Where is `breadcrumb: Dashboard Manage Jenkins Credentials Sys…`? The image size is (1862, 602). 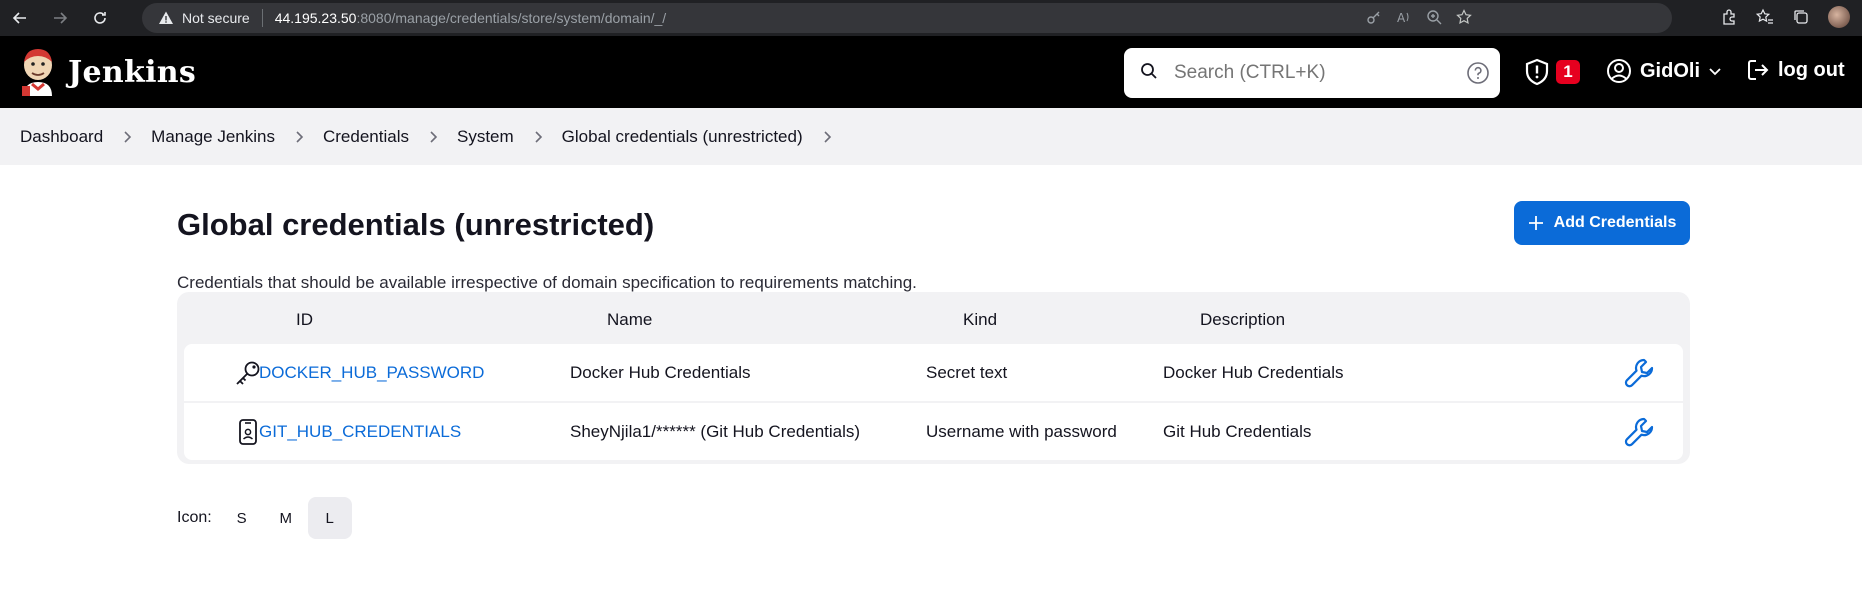
breadcrumb: Dashboard Manage Jenkins Credentials Sys… is located at coordinates (931, 136).